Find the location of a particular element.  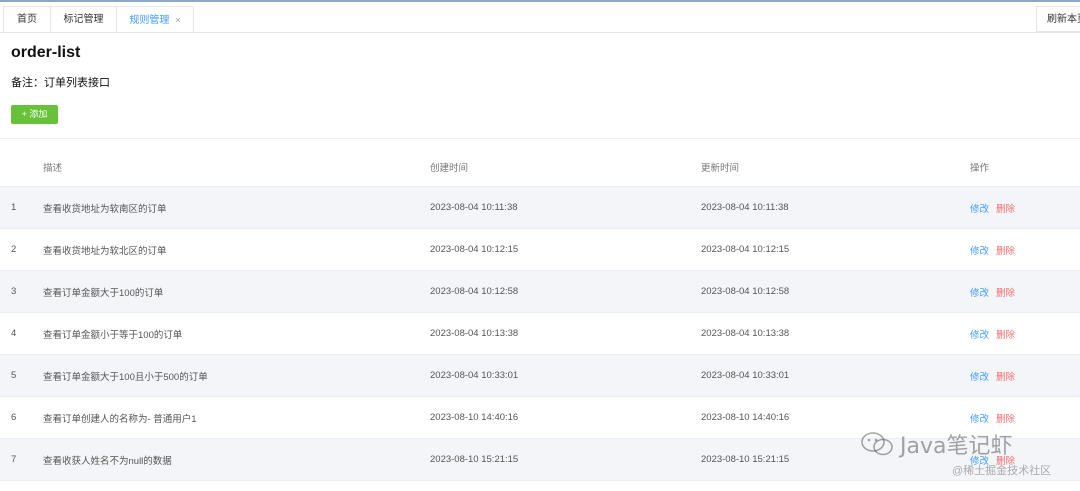

tab-mark-management-label: 标记管理 is located at coordinates (83, 19).